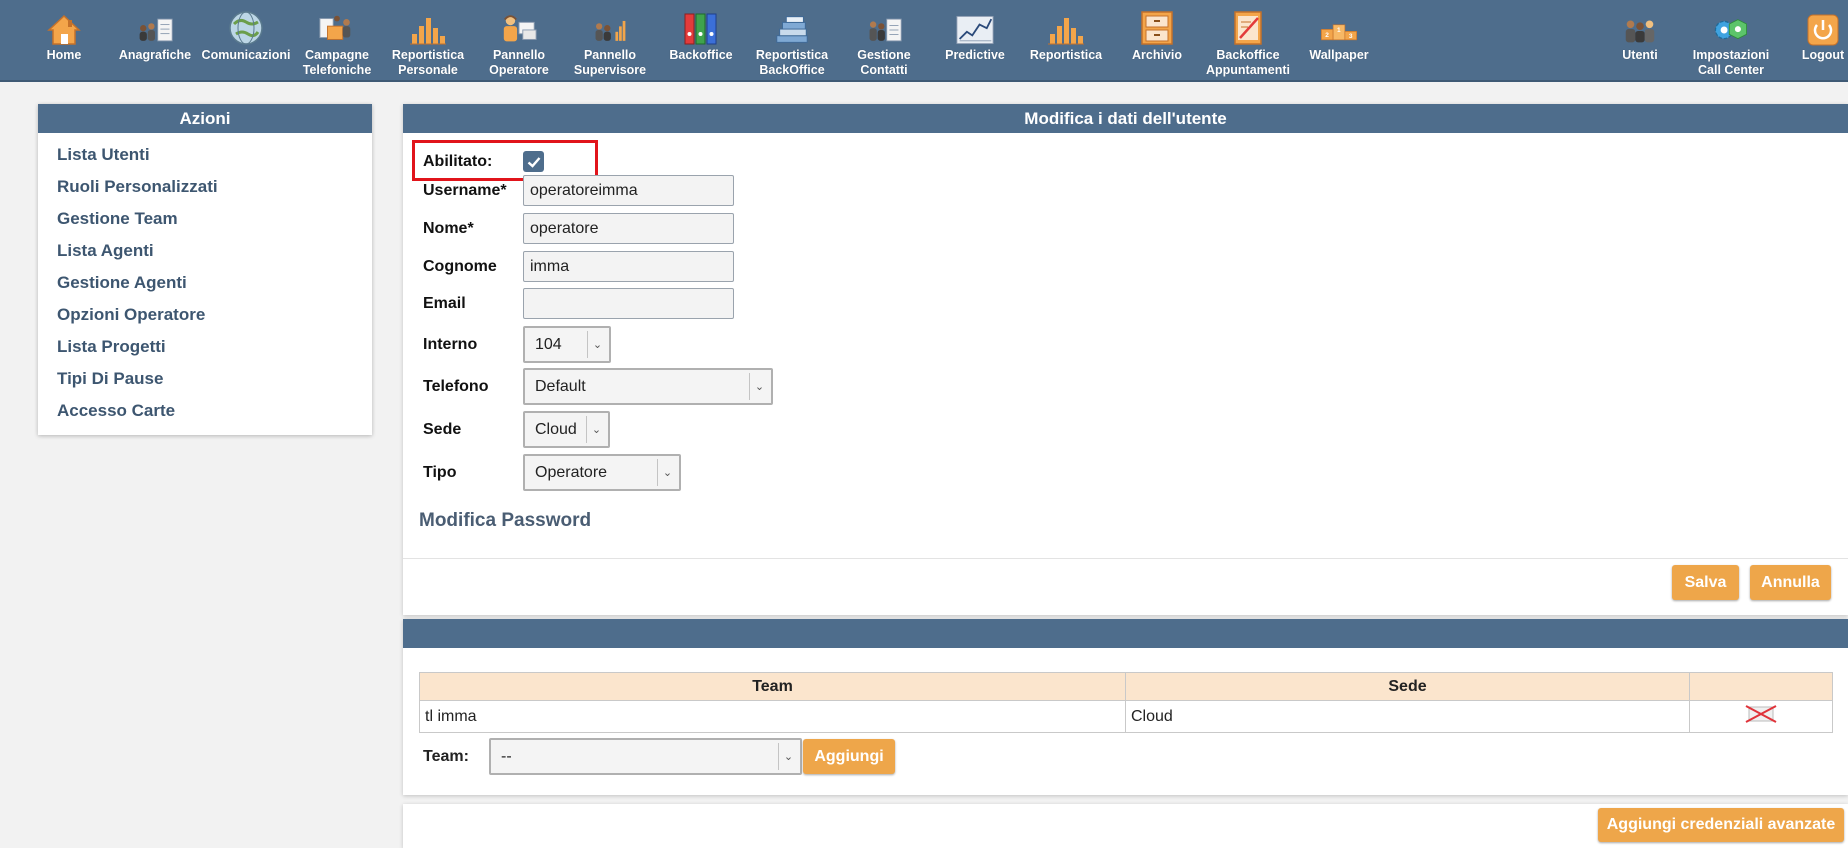 This screenshot has width=1848, height=848. I want to click on toolbar-pannello-operatore: Pannello Operatore, so click(519, 45).